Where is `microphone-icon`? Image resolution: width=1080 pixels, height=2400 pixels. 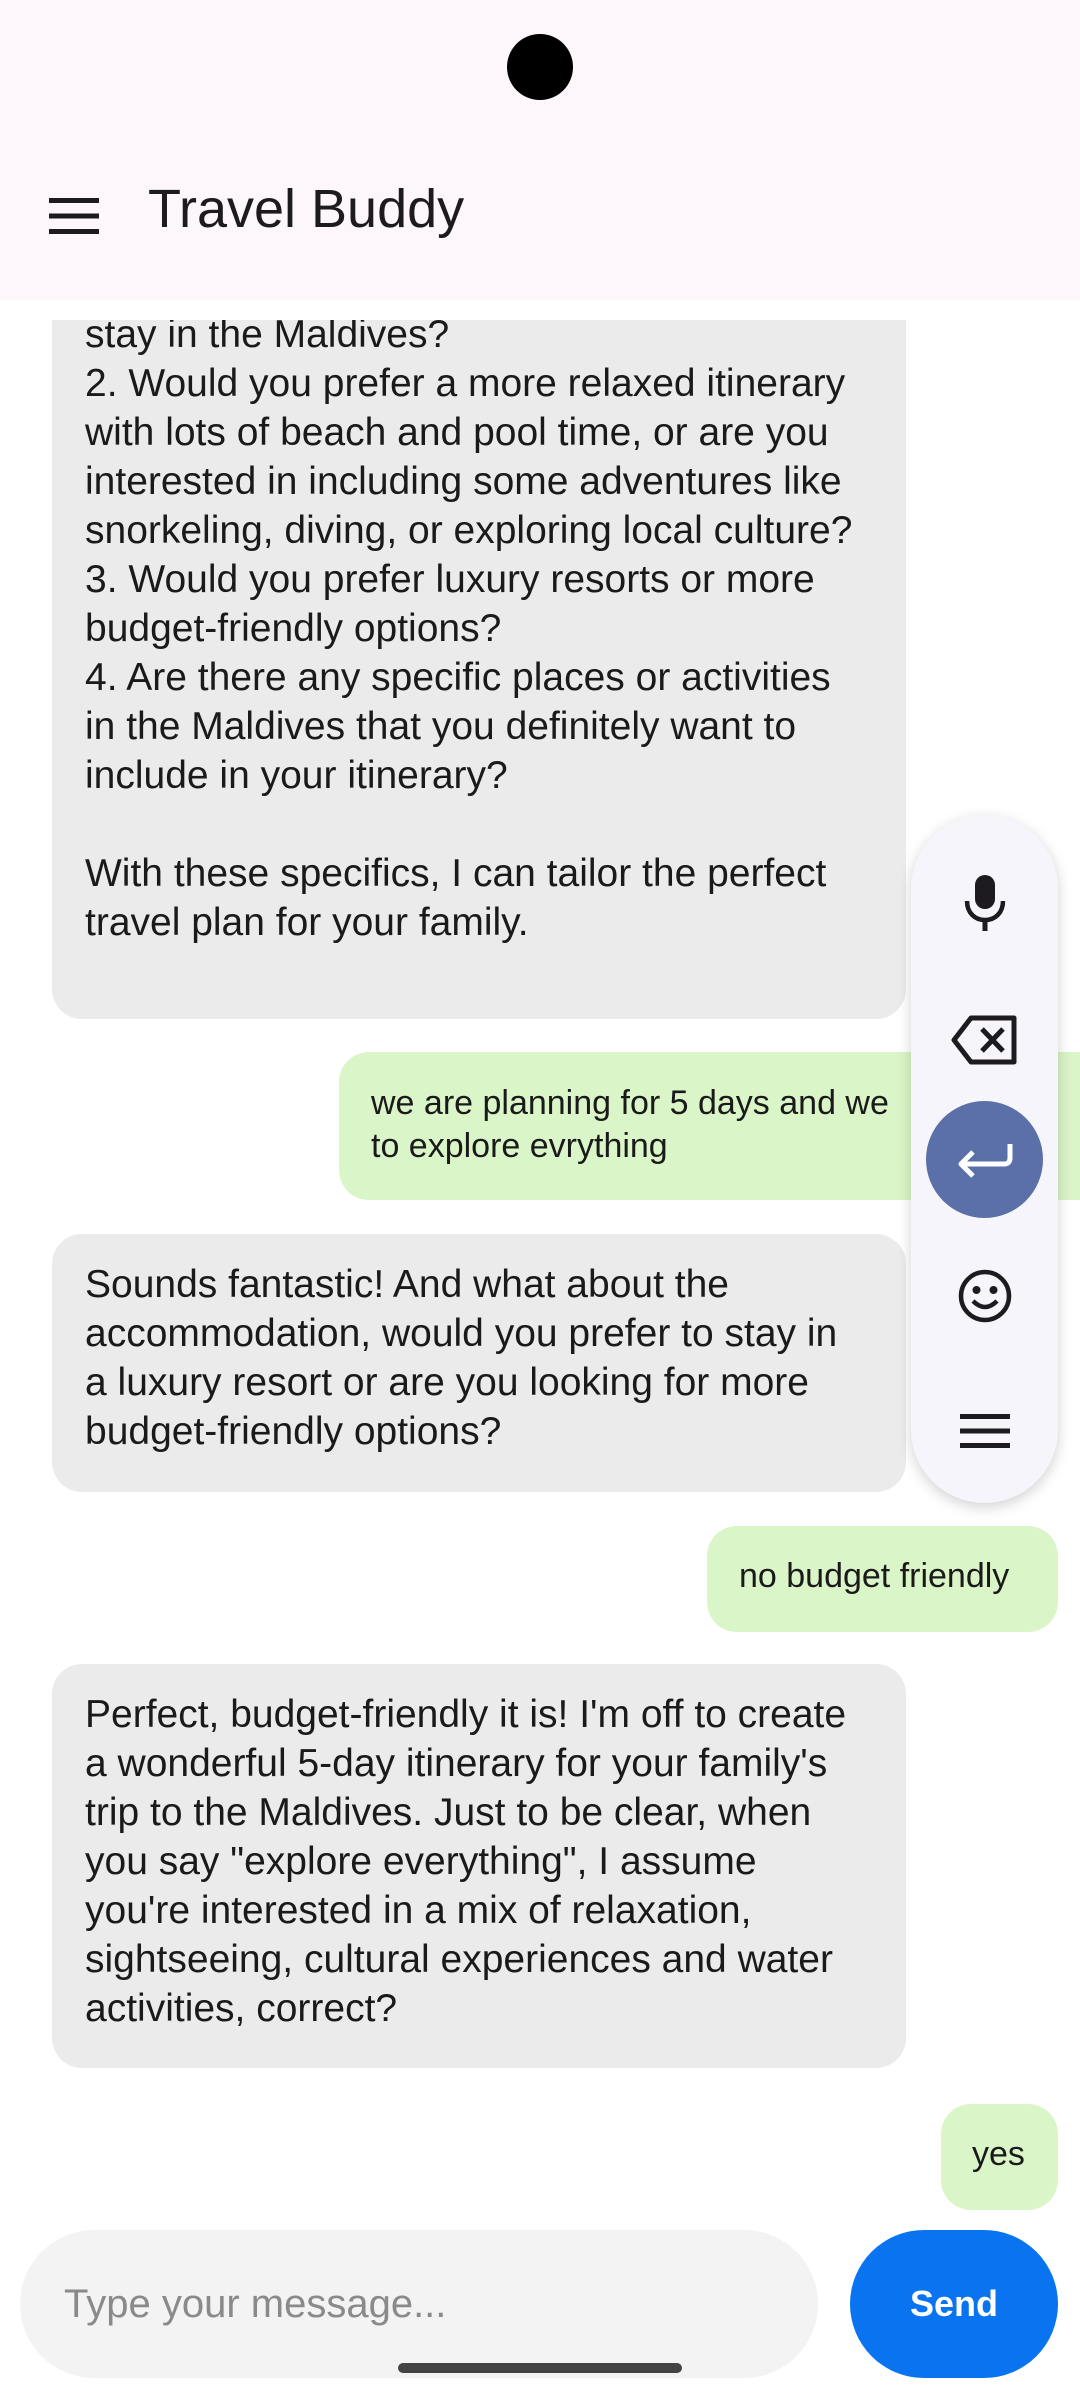 microphone-icon is located at coordinates (984, 902).